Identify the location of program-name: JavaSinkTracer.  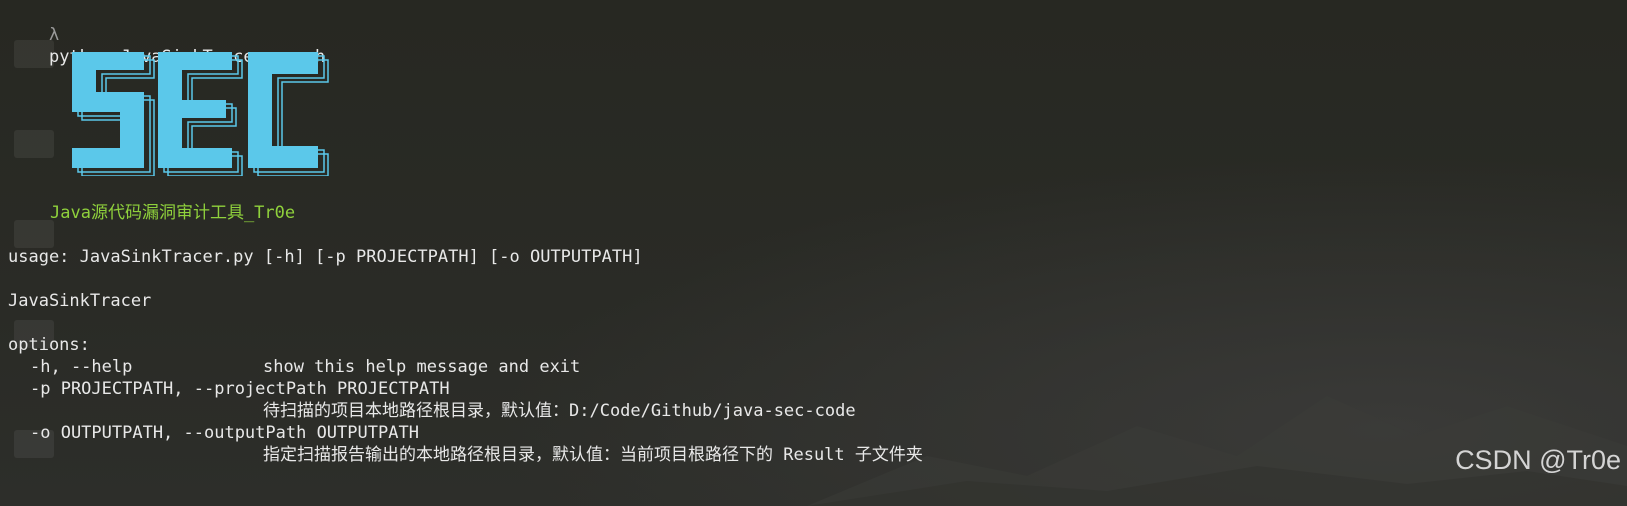
(80, 301).